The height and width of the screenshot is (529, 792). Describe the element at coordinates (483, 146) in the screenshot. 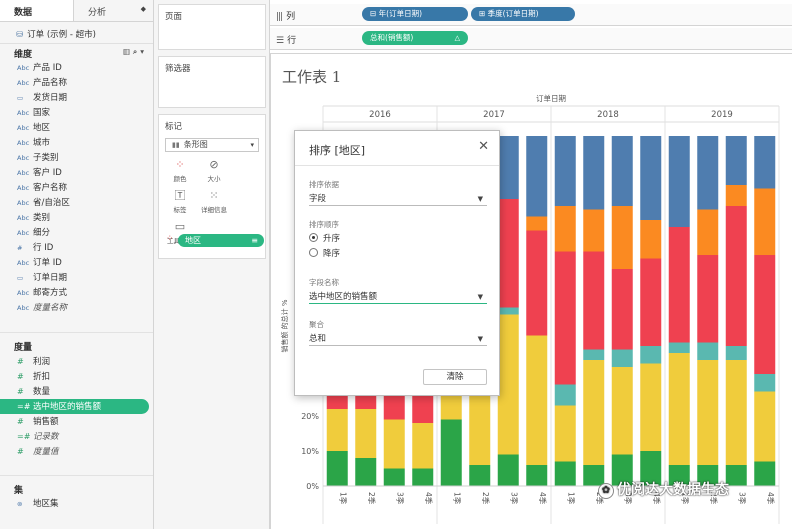

I see `close-icon: ✕` at that location.